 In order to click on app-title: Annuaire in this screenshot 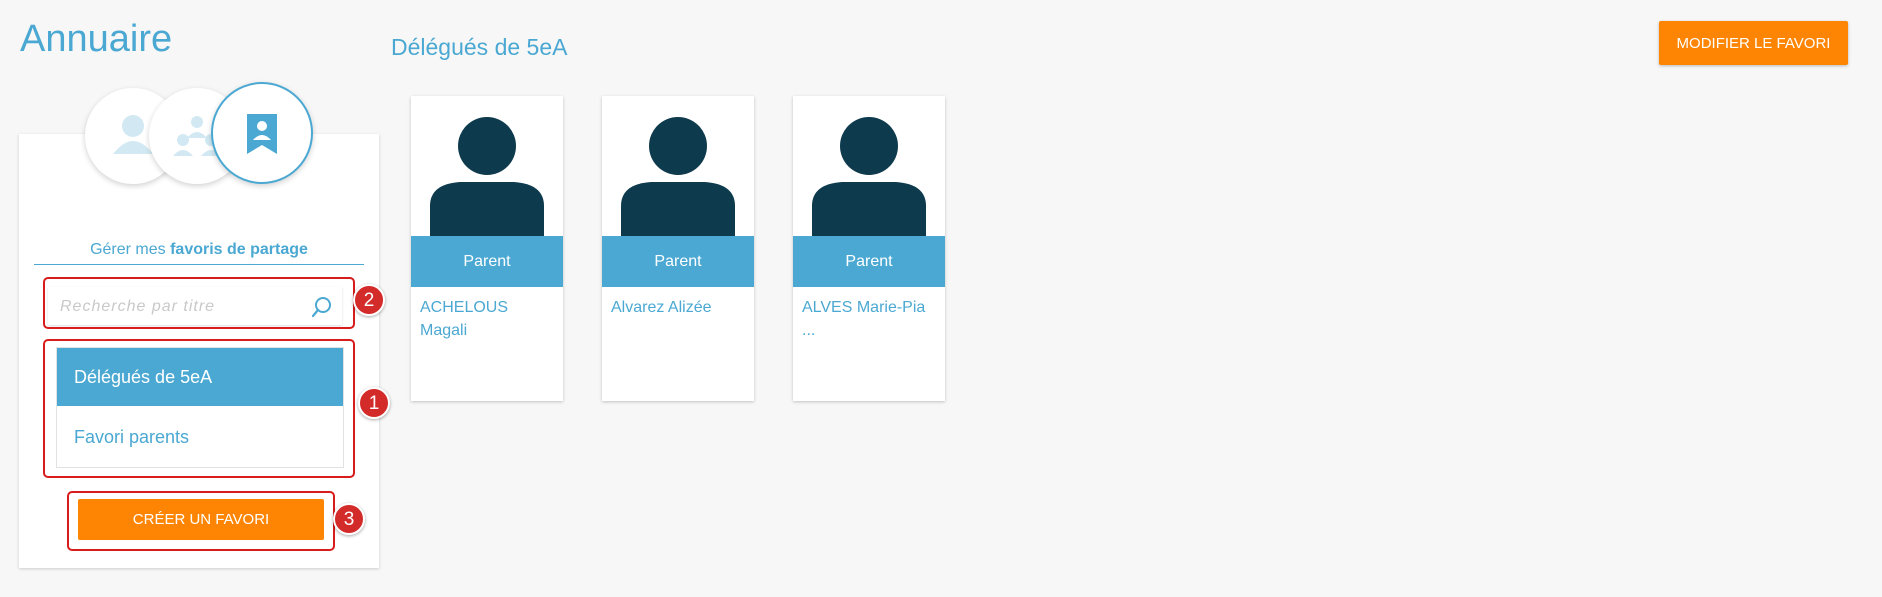, I will do `click(96, 39)`.